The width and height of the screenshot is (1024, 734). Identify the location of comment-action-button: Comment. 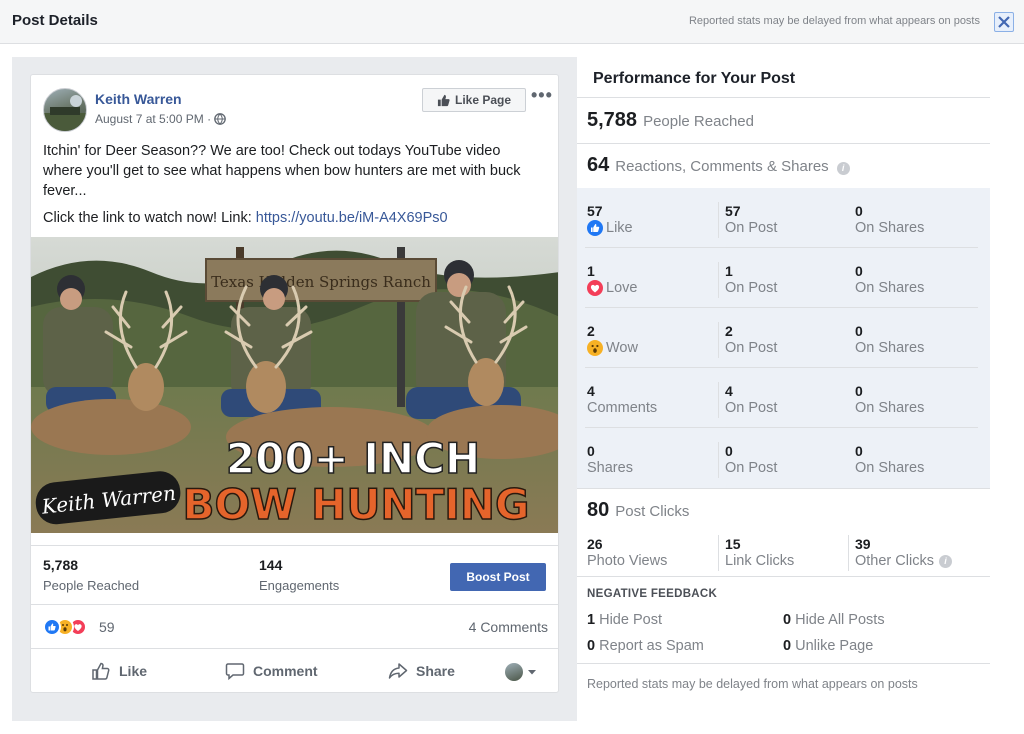
(271, 671).